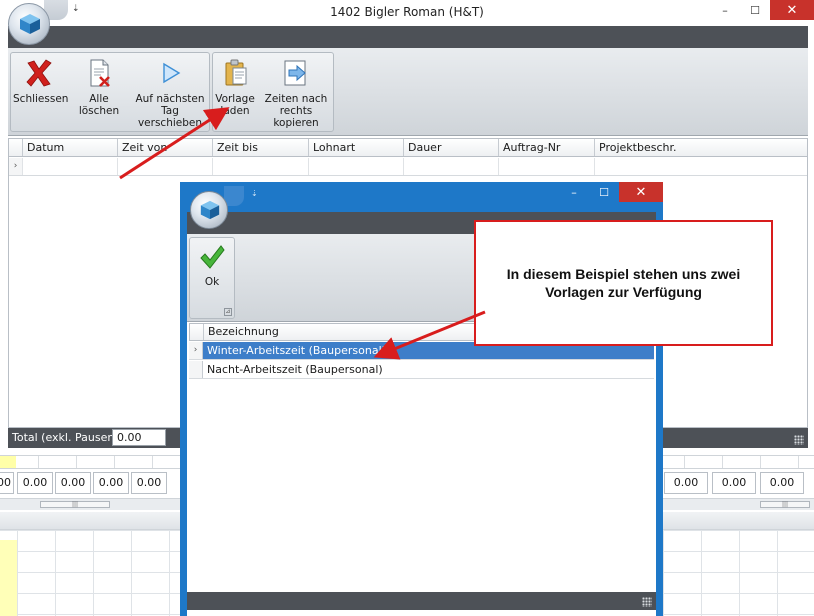 This screenshot has height=616, width=814. Describe the element at coordinates (235, 87) in the screenshot. I see `vorlage-laden-button: Vorlage laden` at that location.